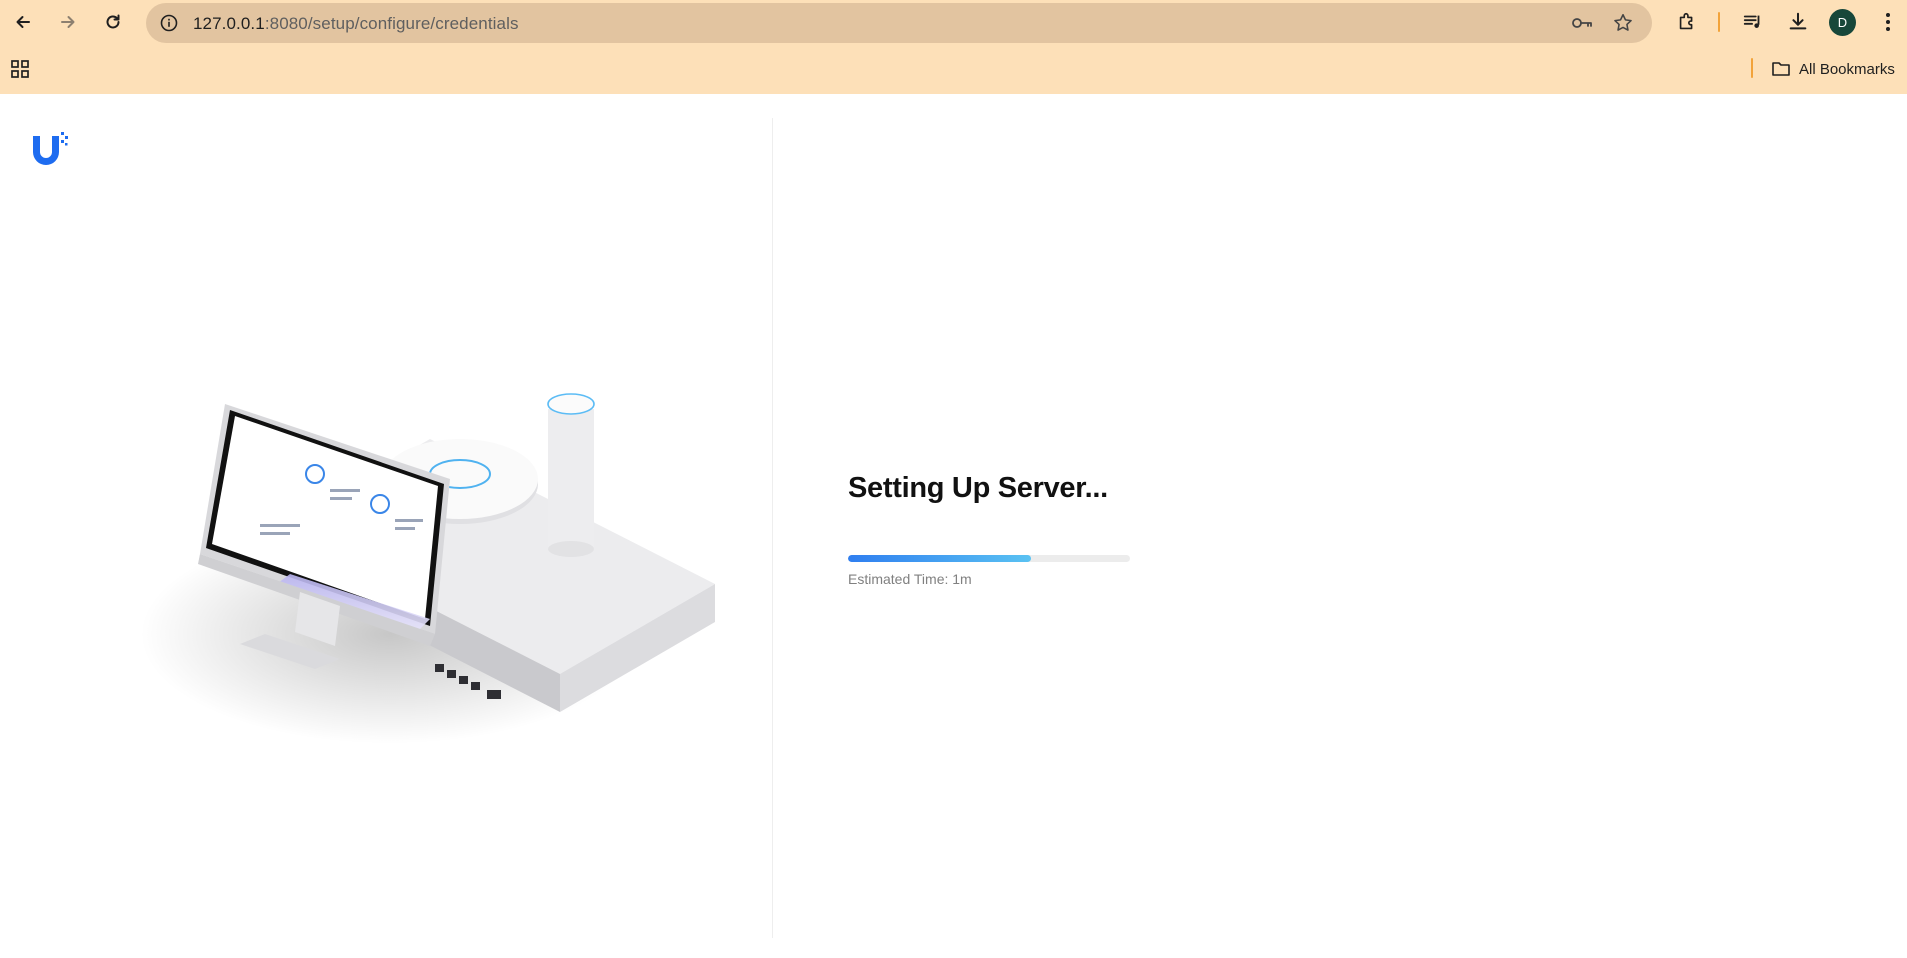  I want to click on forward-arrow-icon, so click(68, 22).